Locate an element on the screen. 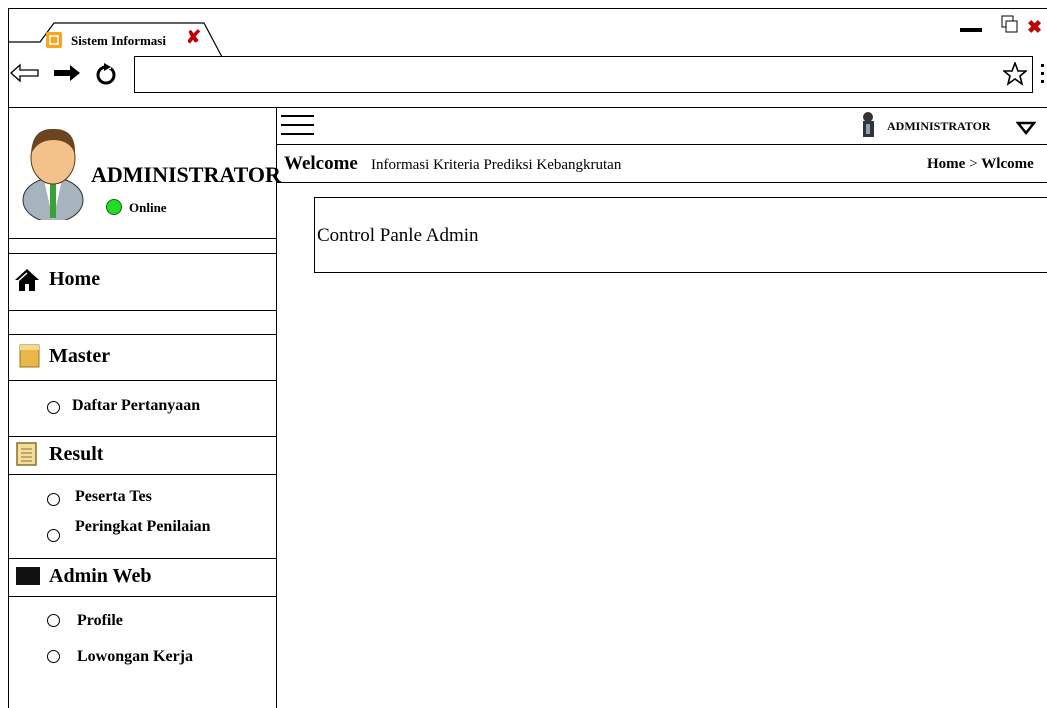 The height and width of the screenshot is (708, 1047). tab-title: Sistem Informasi is located at coordinates (118, 40).